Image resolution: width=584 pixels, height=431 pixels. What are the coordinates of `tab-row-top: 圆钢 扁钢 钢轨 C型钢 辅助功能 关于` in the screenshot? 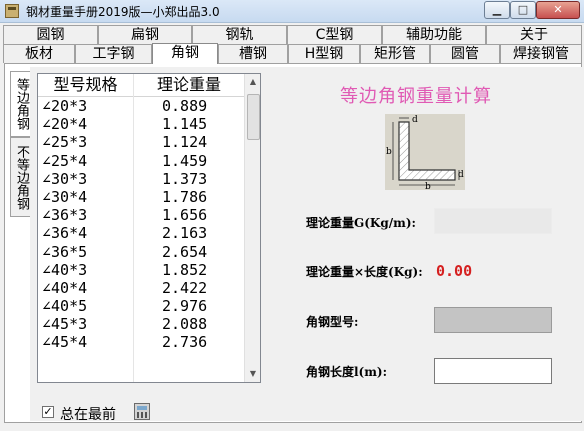 It's located at (292, 34).